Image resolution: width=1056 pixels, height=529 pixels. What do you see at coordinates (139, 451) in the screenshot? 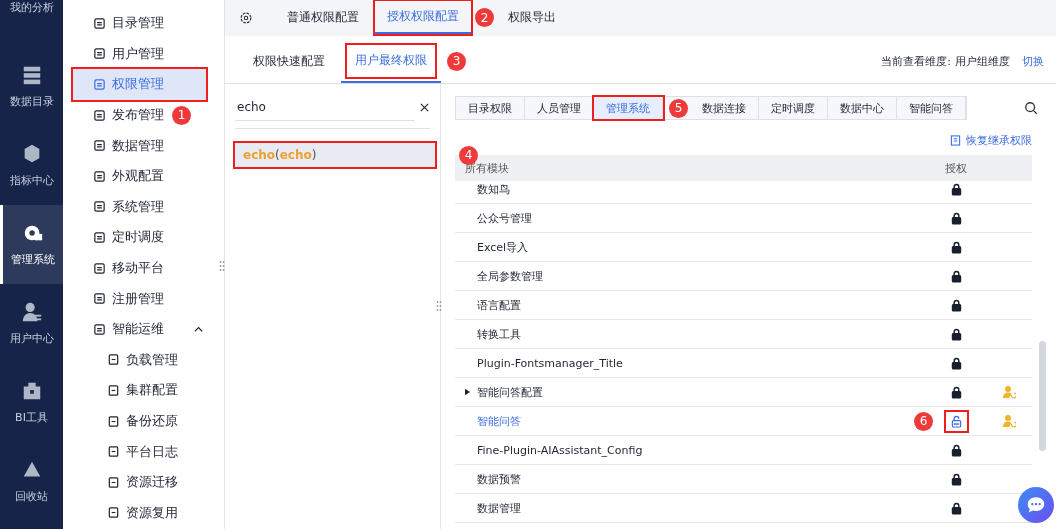
I see `menu-item: 平台日志` at bounding box center [139, 451].